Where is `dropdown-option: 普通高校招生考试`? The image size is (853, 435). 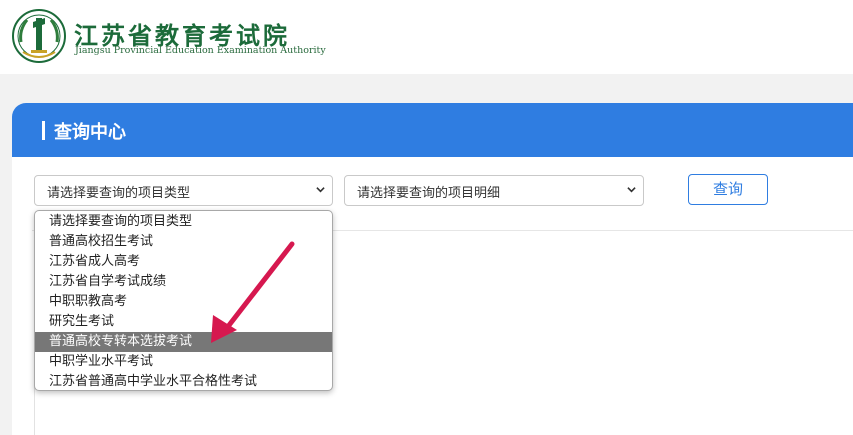 dropdown-option: 普通高校招生考试 is located at coordinates (183, 242).